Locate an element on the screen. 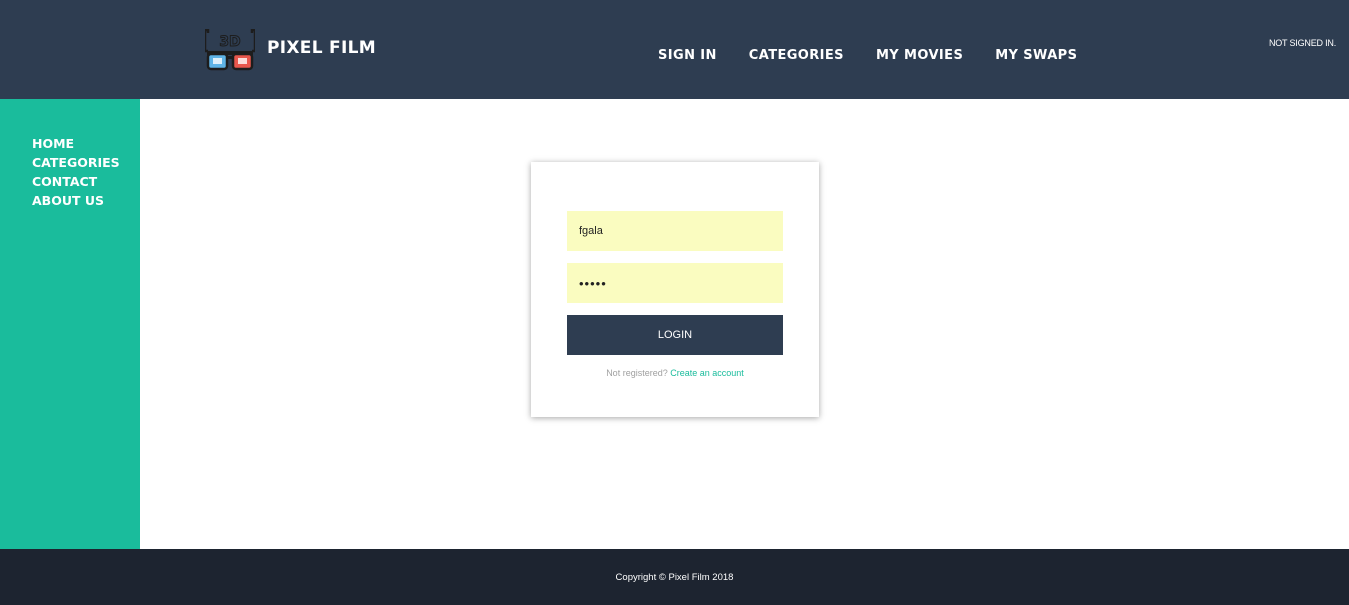 The image size is (1349, 605). sidebar-item-contact: CONTACT is located at coordinates (76, 182).